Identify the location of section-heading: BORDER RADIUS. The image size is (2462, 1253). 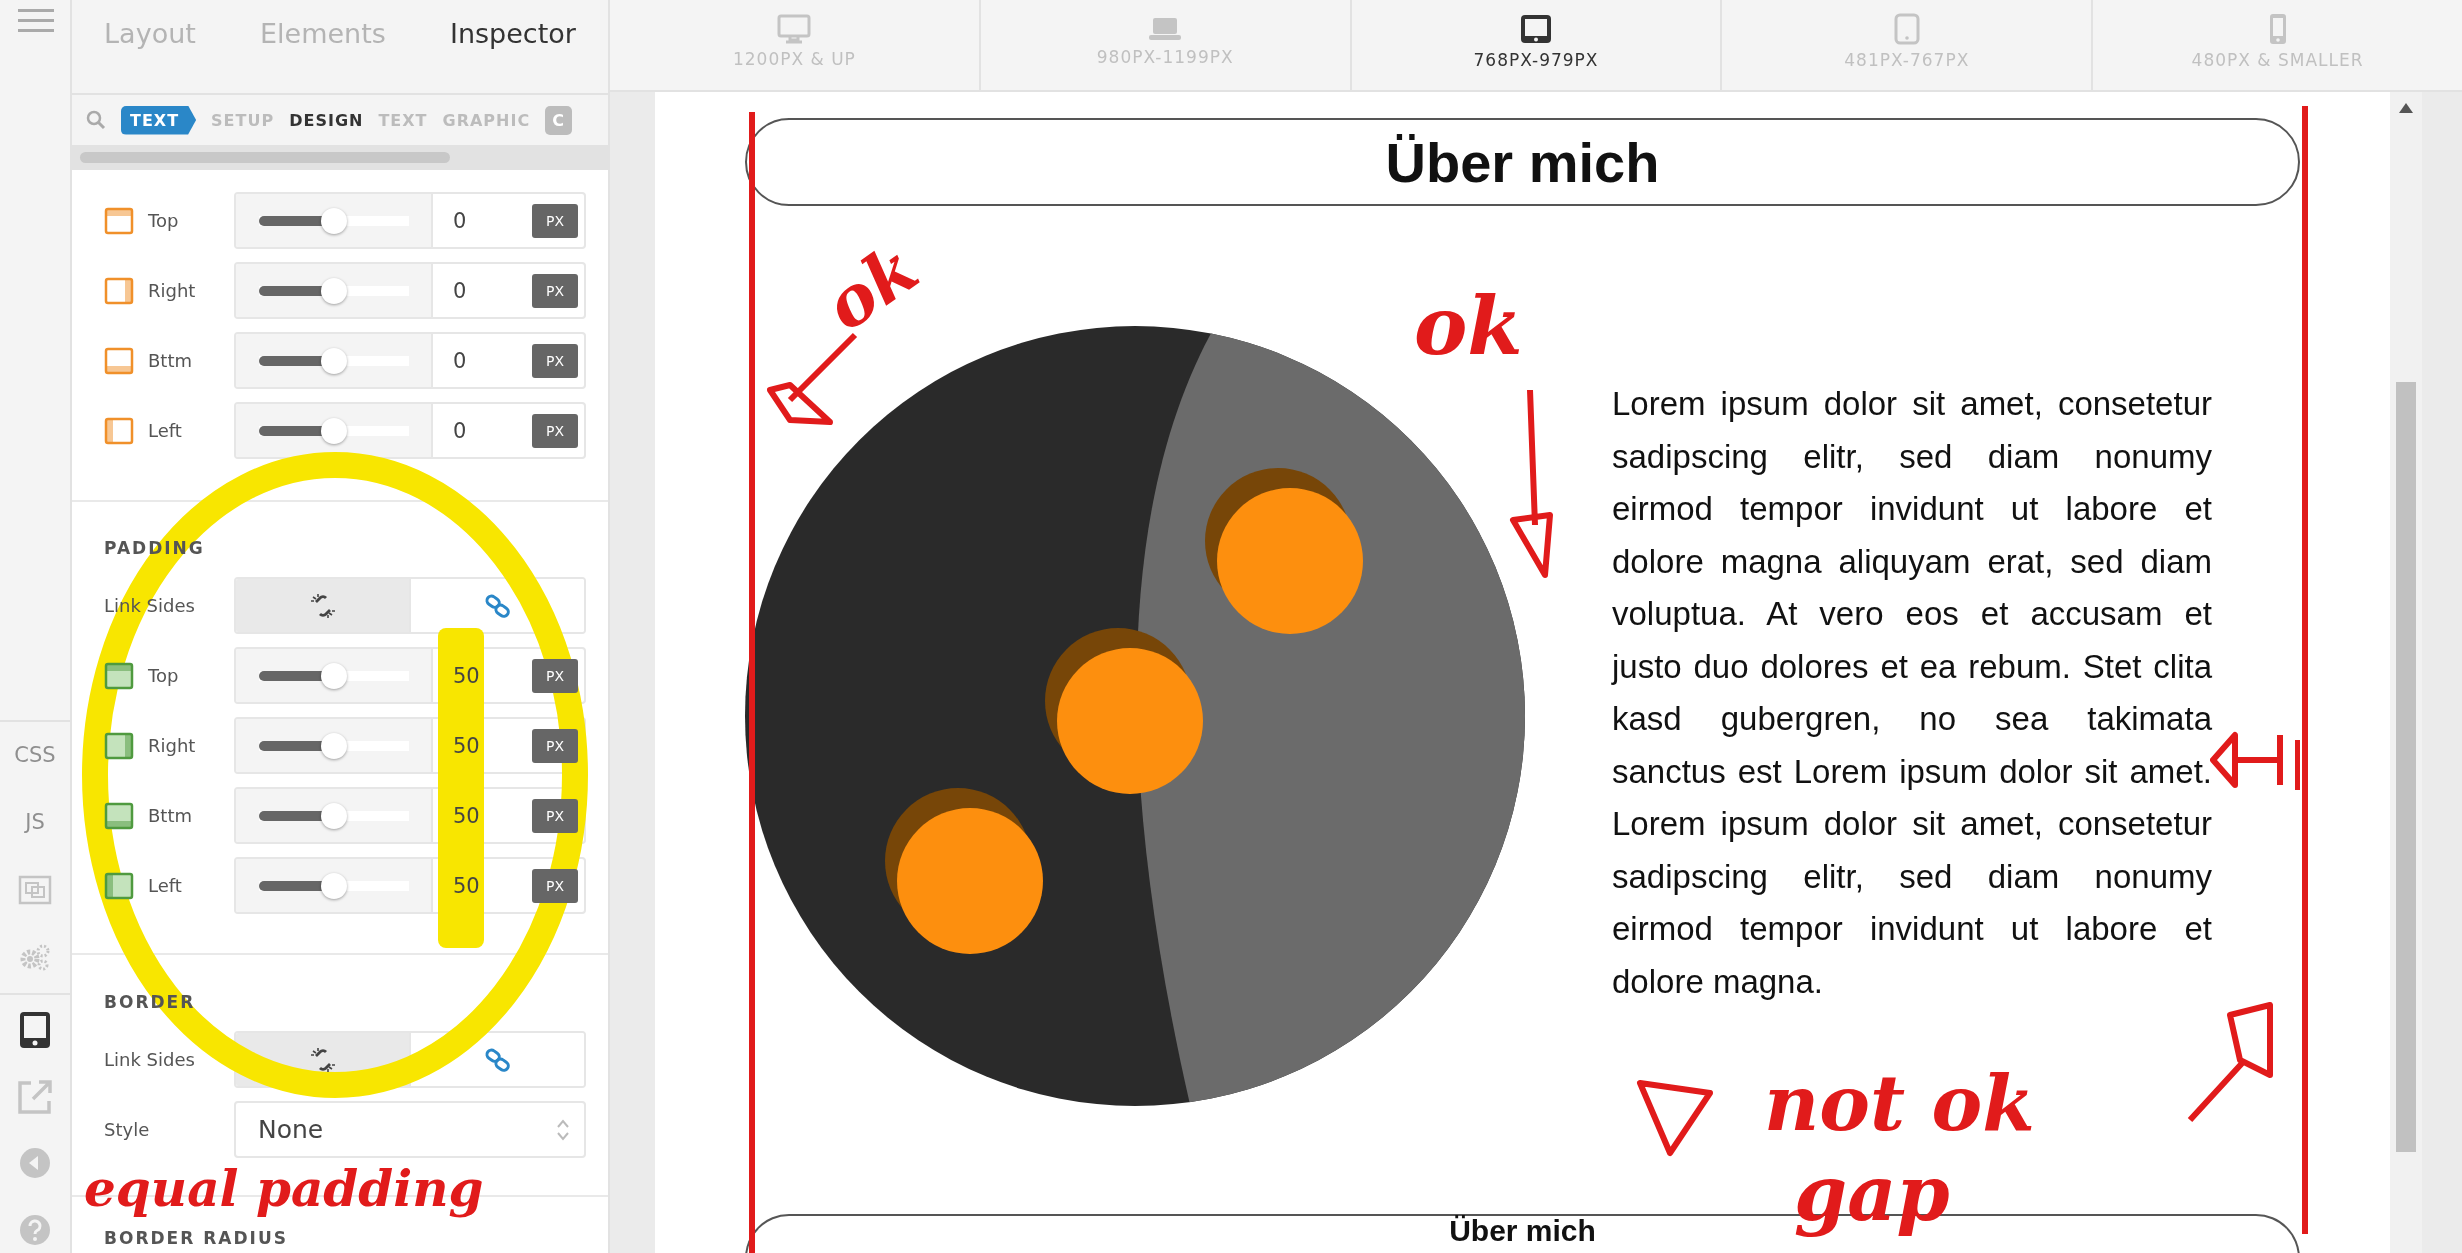
(196, 1238).